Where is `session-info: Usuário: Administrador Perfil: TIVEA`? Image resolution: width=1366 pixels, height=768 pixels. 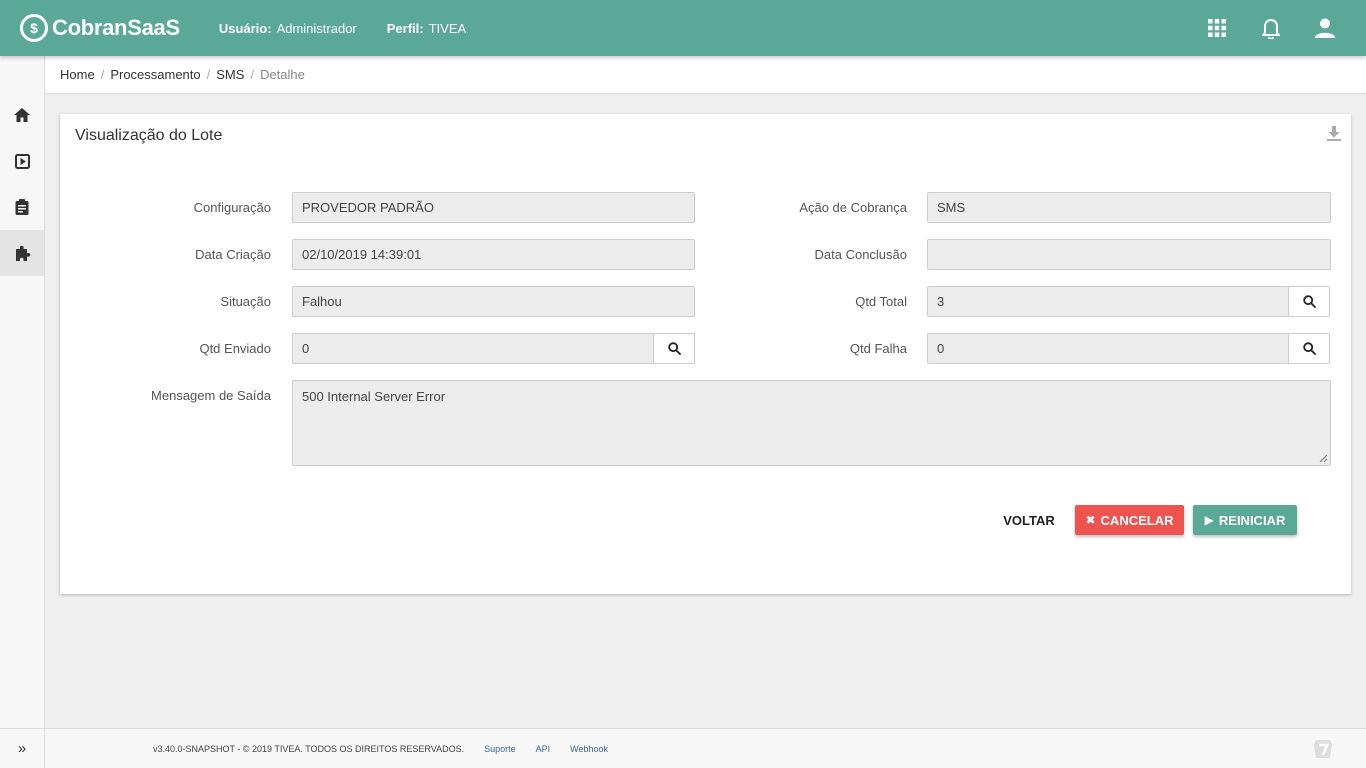 session-info: Usuário: Administrador Perfil: TIVEA is located at coordinates (342, 28).